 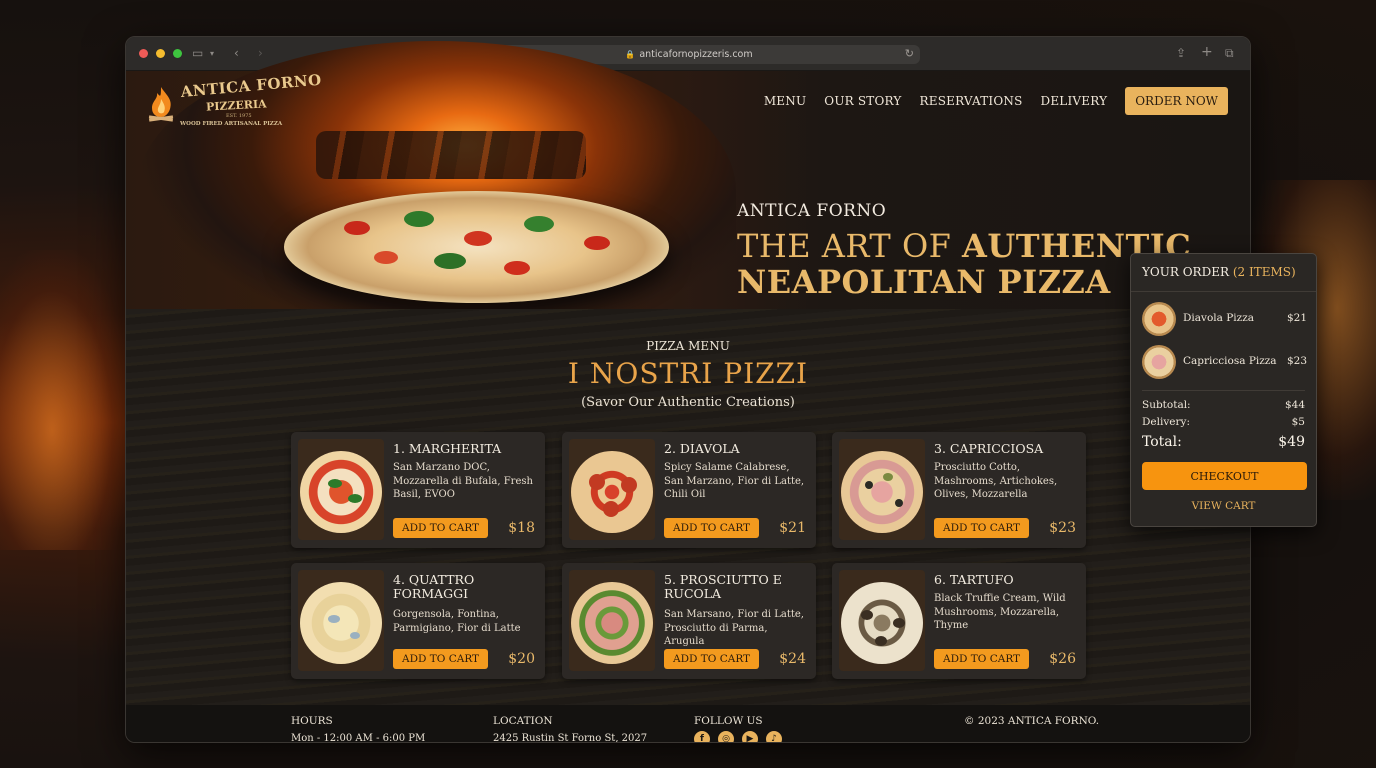 I want to click on menu-title: I NOSTRI PIZZI, so click(x=688, y=373).